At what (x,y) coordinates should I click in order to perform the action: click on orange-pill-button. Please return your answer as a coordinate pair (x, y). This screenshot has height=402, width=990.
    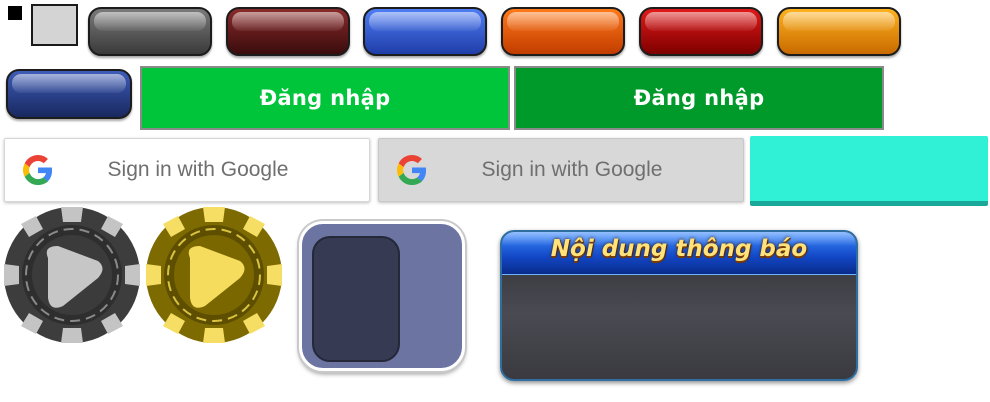
    Looking at the image, I should click on (563, 31).